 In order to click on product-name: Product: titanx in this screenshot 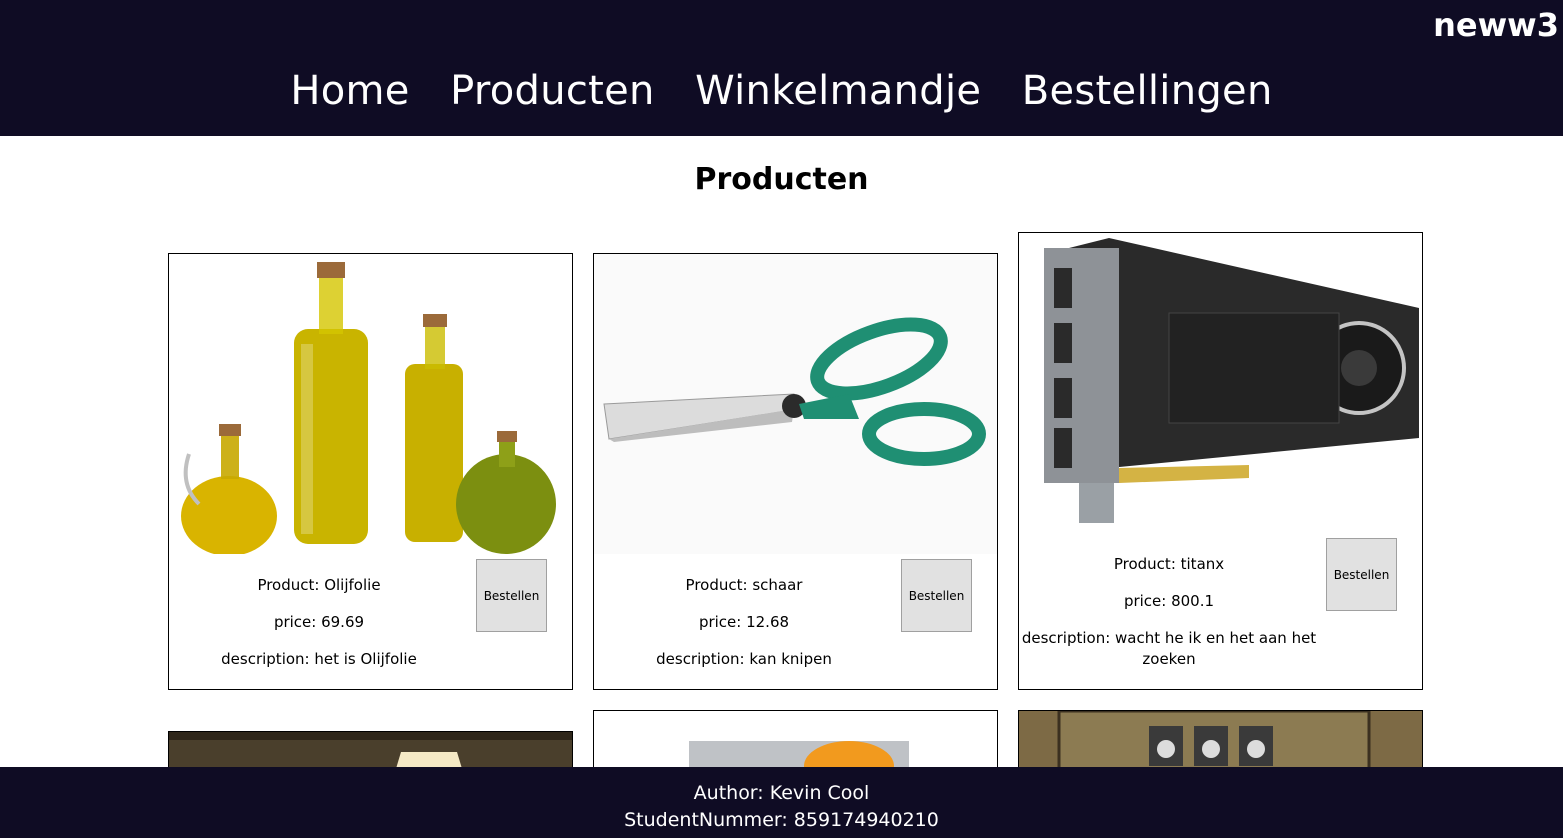, I will do `click(1169, 564)`.